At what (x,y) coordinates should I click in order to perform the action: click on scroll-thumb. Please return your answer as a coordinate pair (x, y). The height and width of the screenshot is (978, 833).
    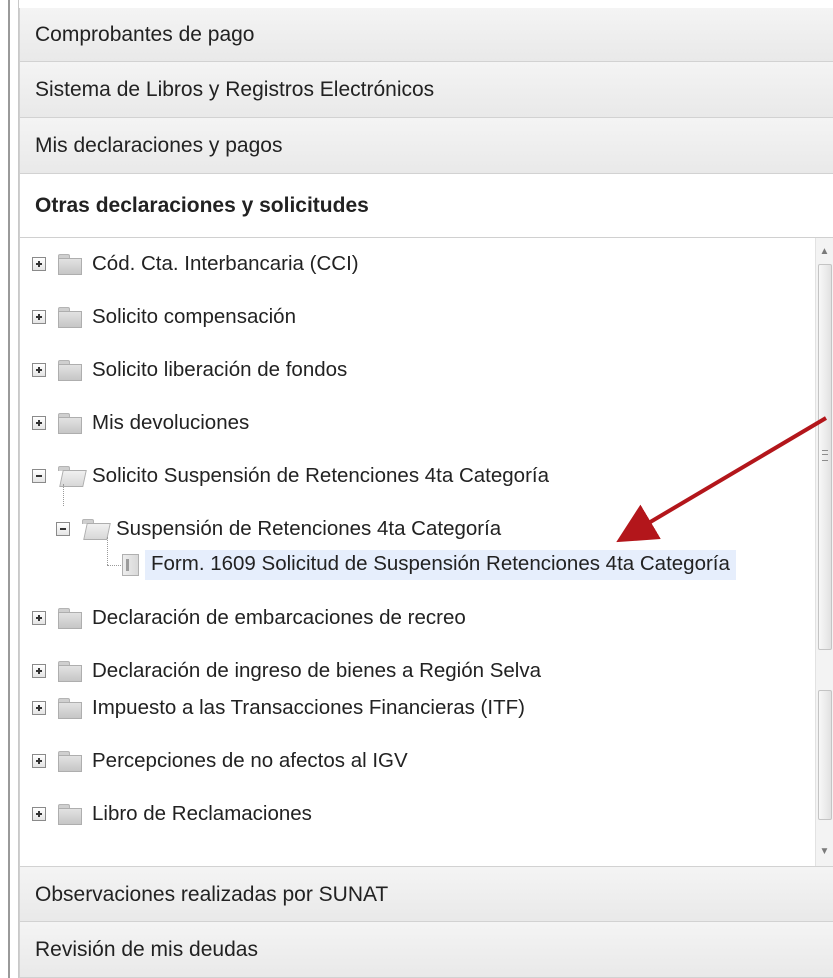
    Looking at the image, I should click on (825, 457).